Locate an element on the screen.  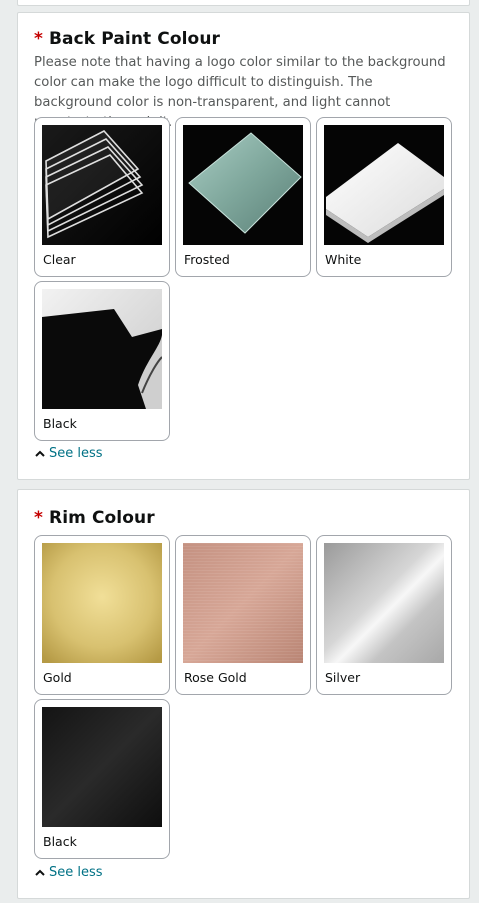
option-frosted: Frosted is located at coordinates (243, 197).